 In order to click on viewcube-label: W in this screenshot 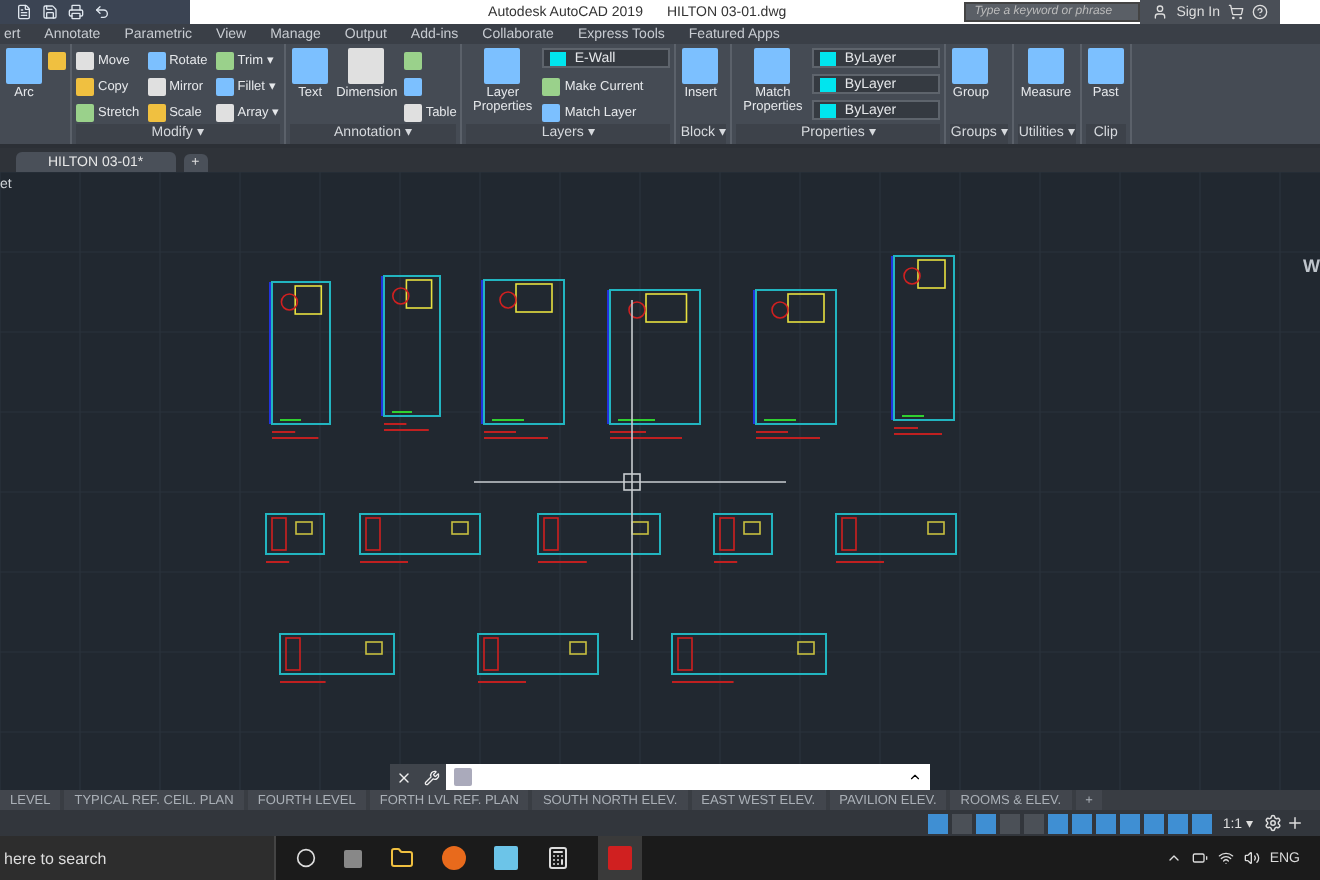, I will do `click(1311, 266)`.